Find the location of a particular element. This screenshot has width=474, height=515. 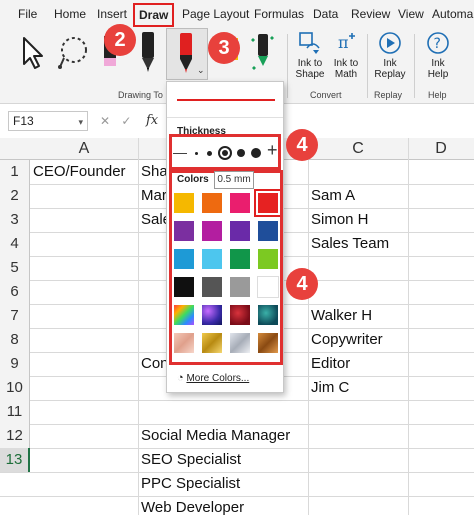

row-header: 2 is located at coordinates (15, 196).